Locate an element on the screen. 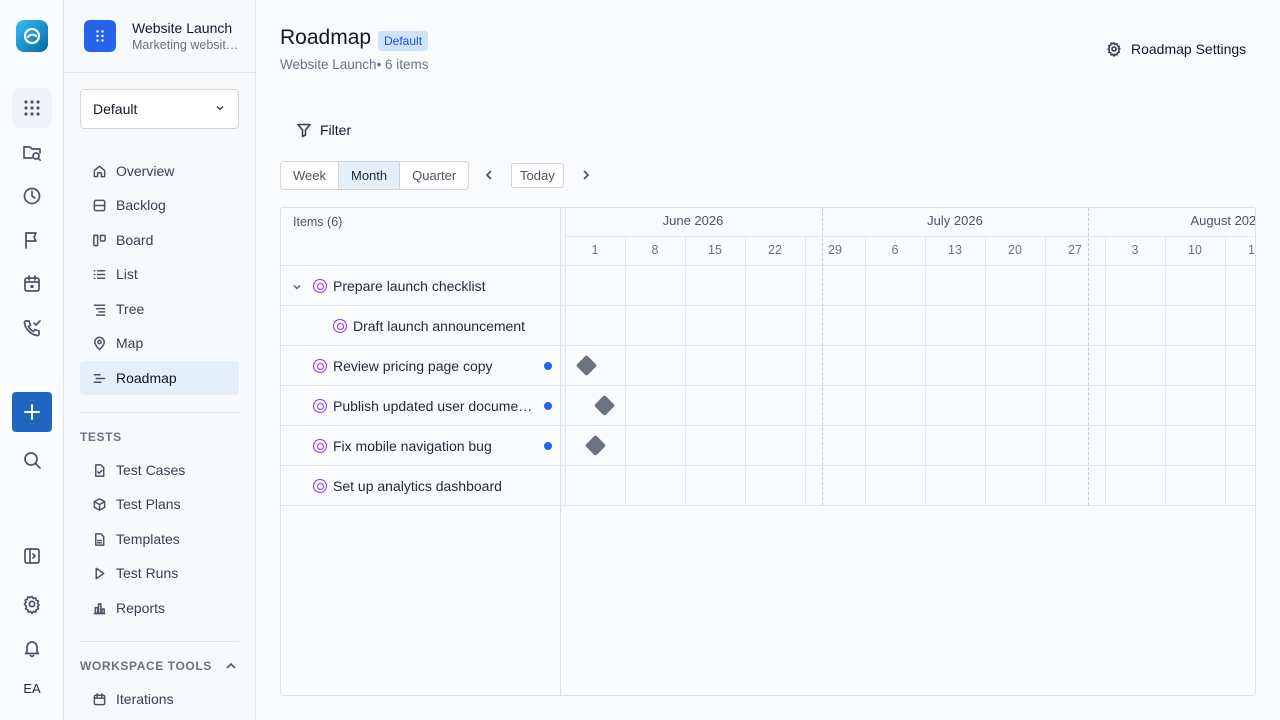 This screenshot has height=720, width=1280. map-pin-icon is located at coordinates (99, 343).